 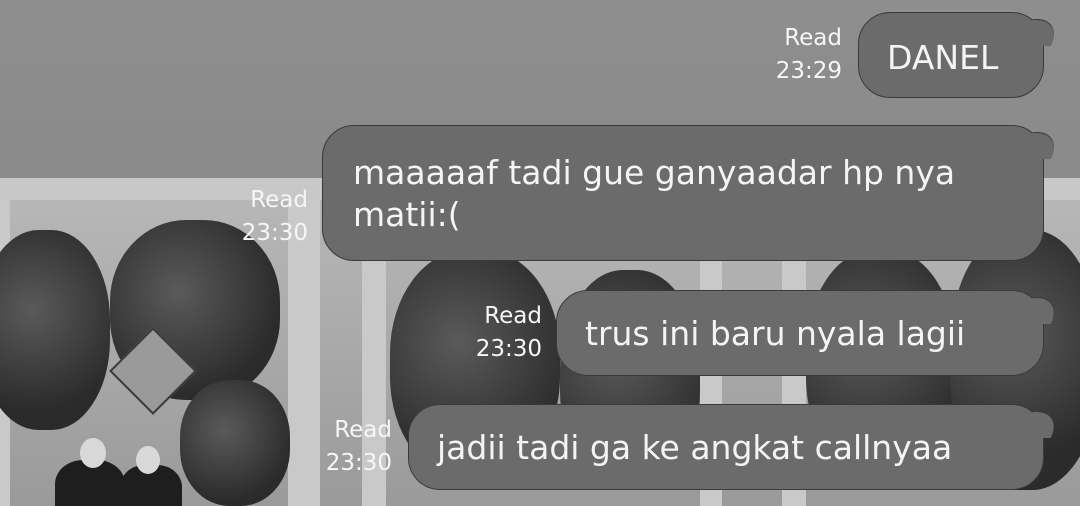 I want to click on message-bubble: jadii tadi ga ke angkat callnyaa, so click(x=736, y=447).